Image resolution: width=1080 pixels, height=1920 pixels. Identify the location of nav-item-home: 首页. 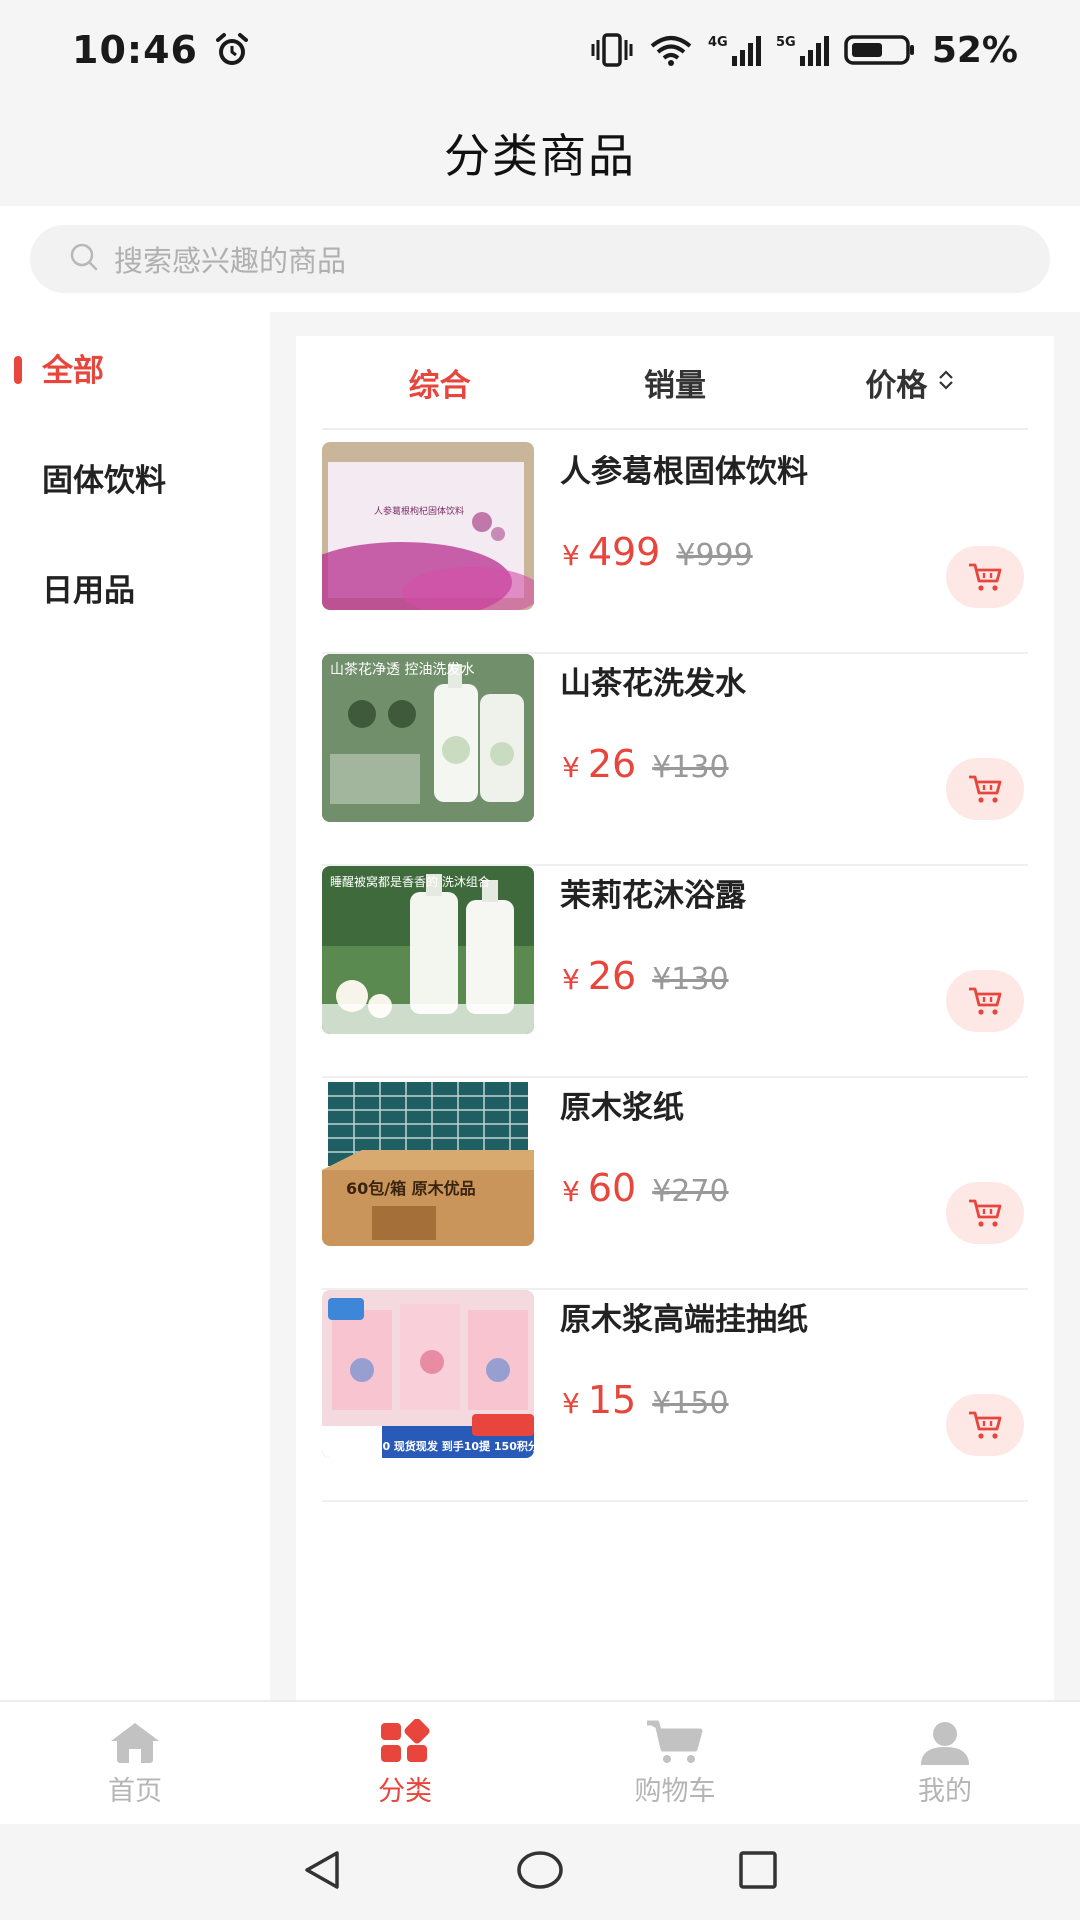
(135, 1763).